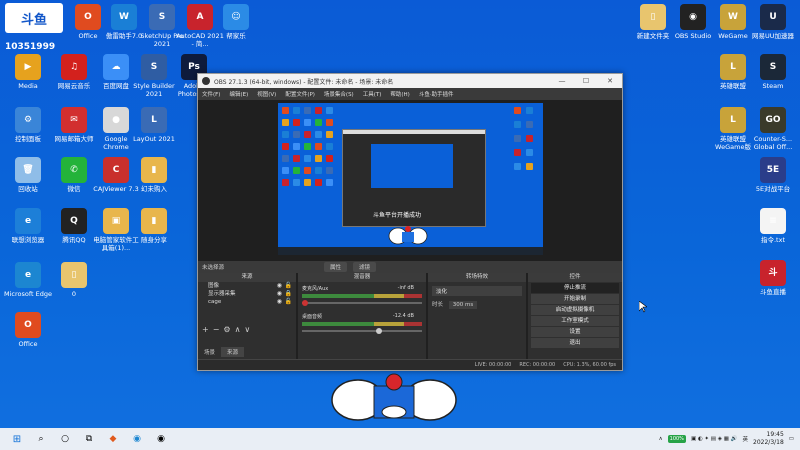 The image size is (800, 450). I want to click on input-language: 英, so click(746, 439).